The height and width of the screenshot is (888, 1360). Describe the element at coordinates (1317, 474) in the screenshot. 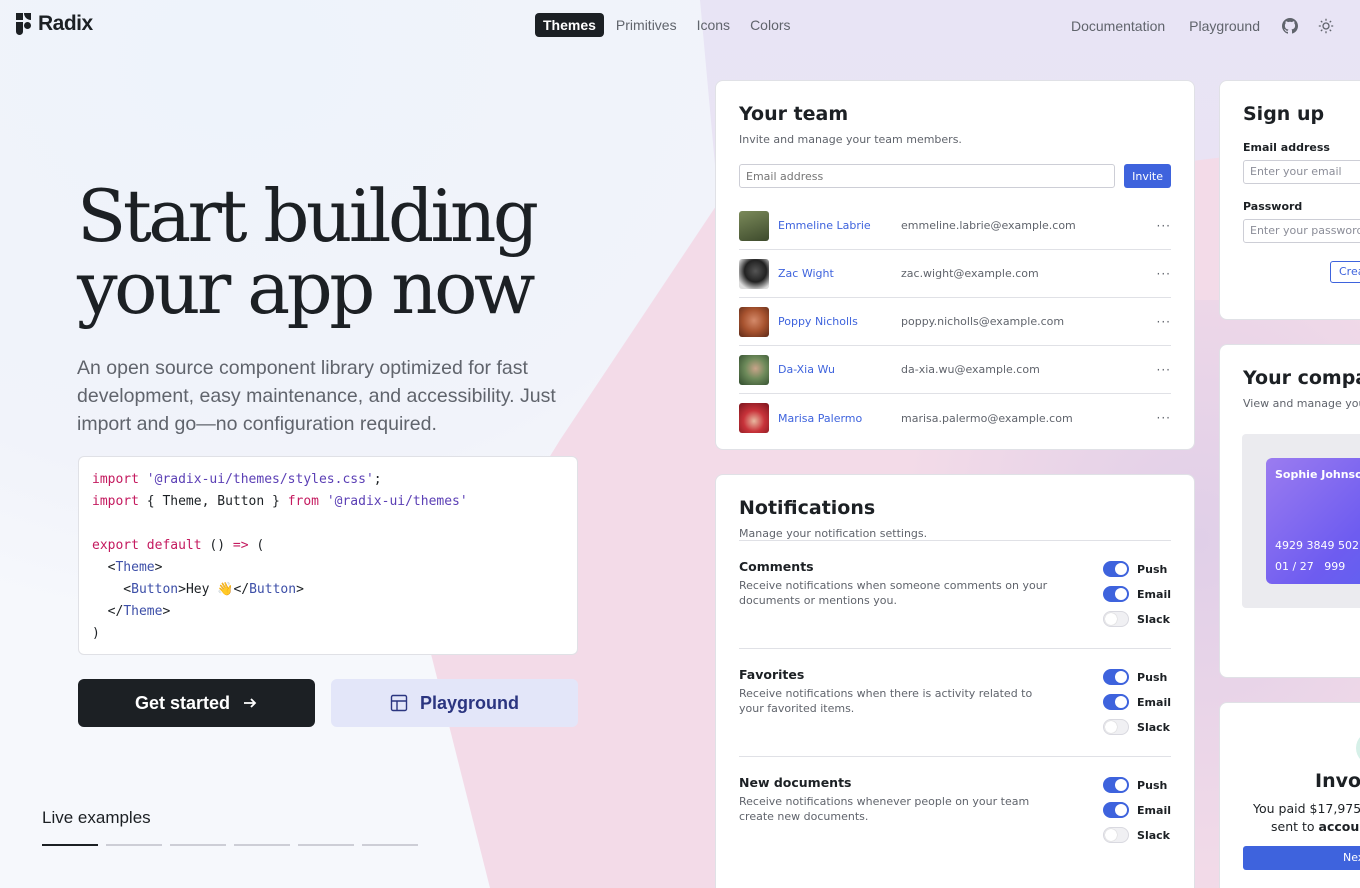

I see `card-holder: Sophie Johnson` at that location.